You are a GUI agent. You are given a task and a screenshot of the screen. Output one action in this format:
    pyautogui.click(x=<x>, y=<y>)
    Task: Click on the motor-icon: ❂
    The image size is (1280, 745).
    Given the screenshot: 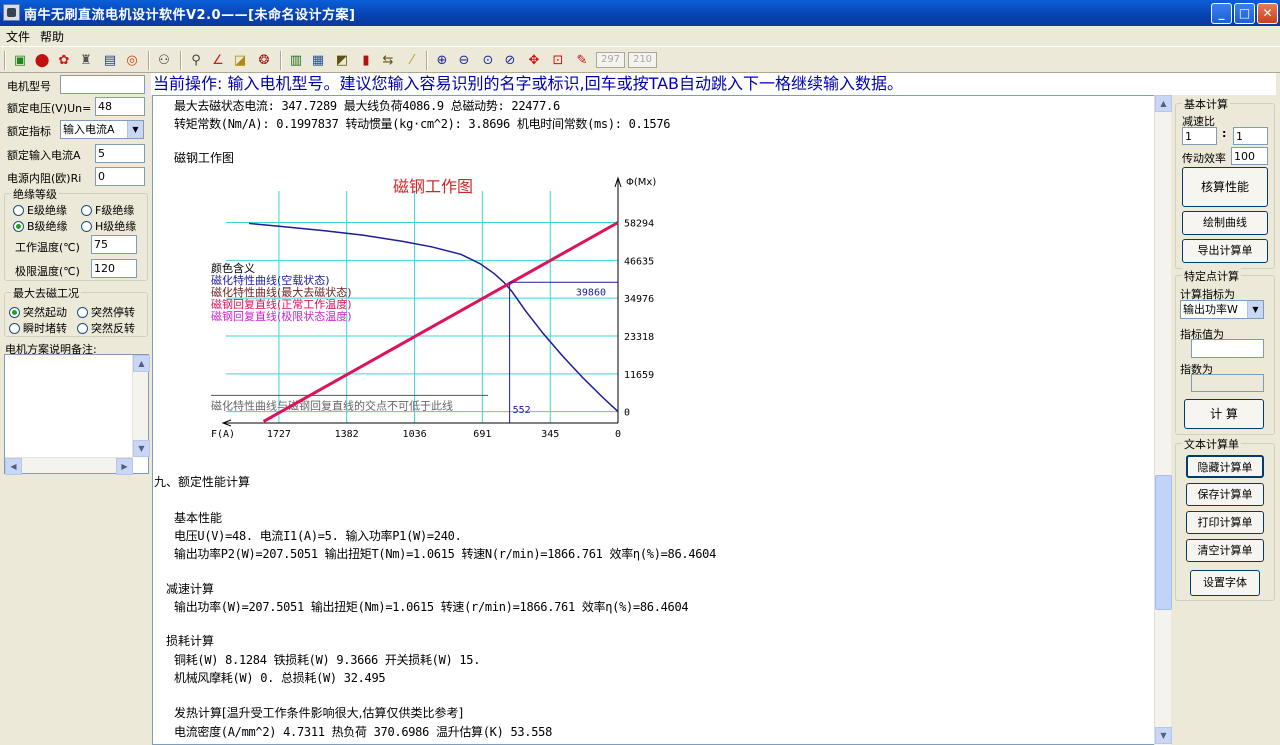 What is the action you would take?
    pyautogui.click(x=264, y=60)
    